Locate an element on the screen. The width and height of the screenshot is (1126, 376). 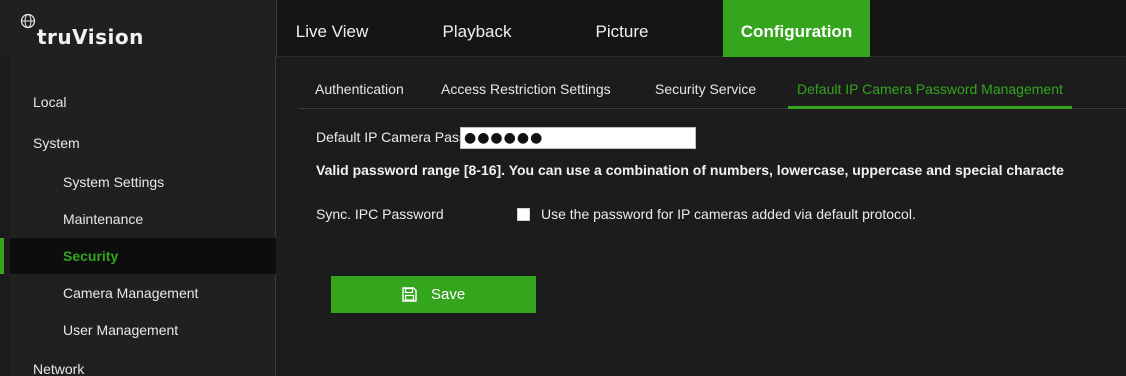
sidebar-item-user-management: User Management is located at coordinates (143, 330).